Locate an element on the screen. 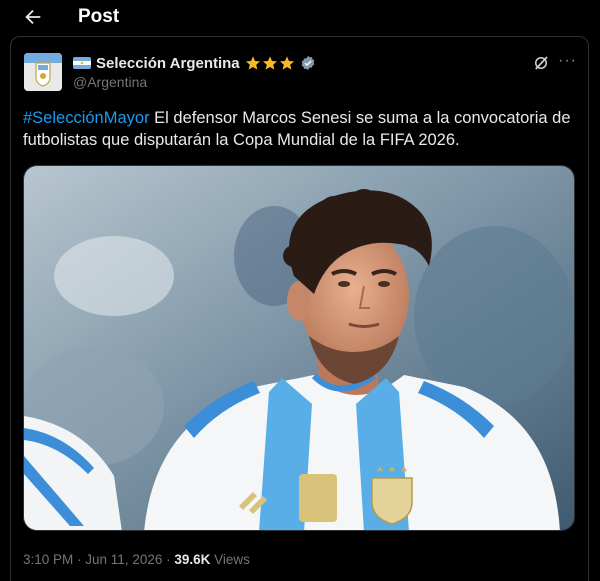 This screenshot has width=600, height=581. post-metadata: 3:10 PM · Jun 11, 2026 · 39.6K Views is located at coordinates (136, 559).